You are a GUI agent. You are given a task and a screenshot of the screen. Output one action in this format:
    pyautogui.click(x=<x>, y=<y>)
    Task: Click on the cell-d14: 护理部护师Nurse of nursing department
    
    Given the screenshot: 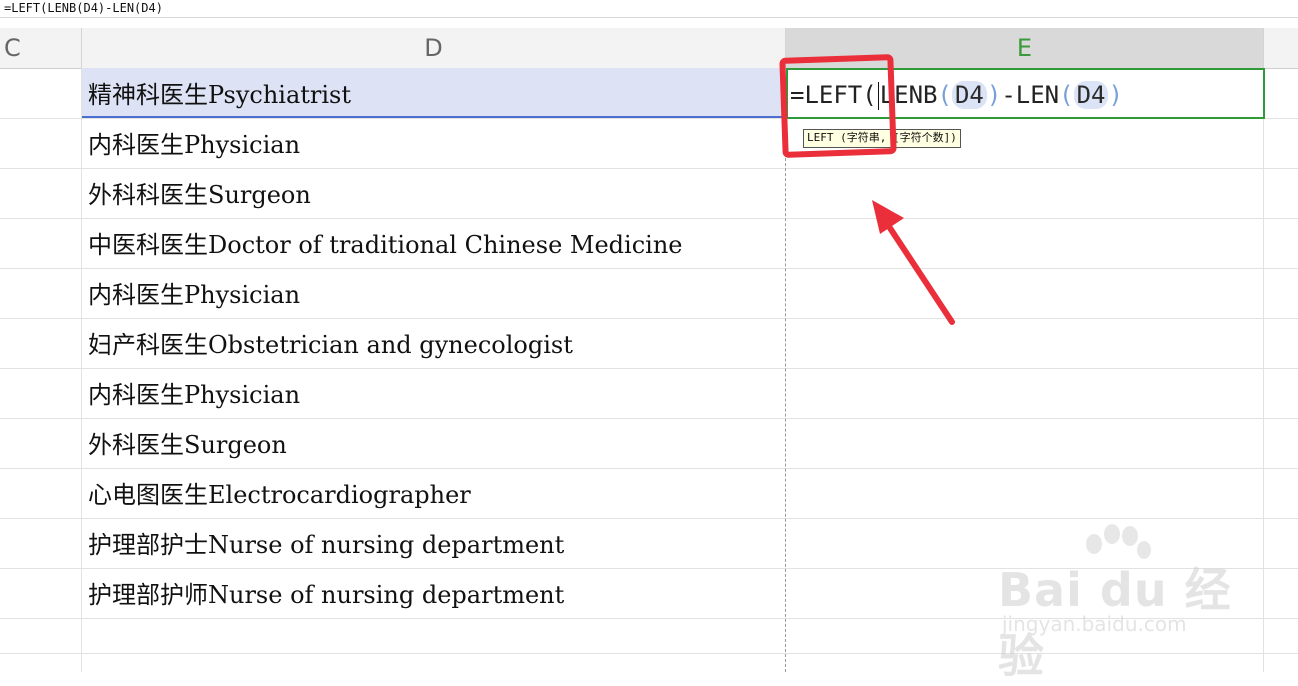 What is the action you would take?
    pyautogui.click(x=434, y=593)
    